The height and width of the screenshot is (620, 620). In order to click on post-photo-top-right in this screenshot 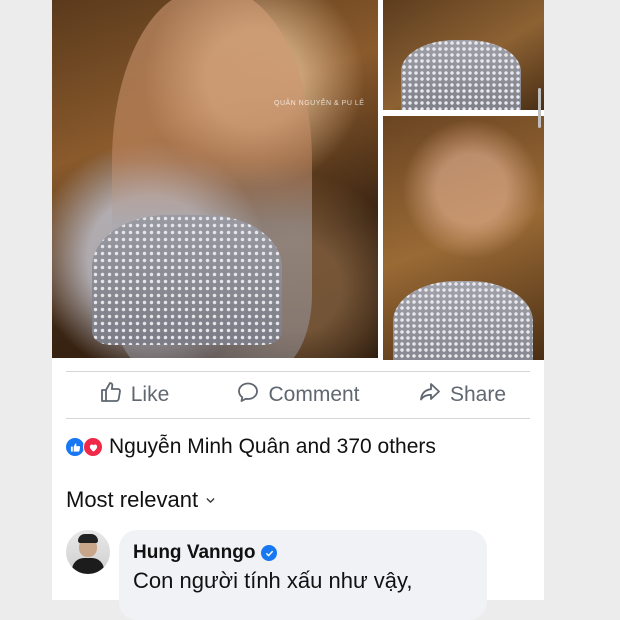, I will do `click(463, 55)`.